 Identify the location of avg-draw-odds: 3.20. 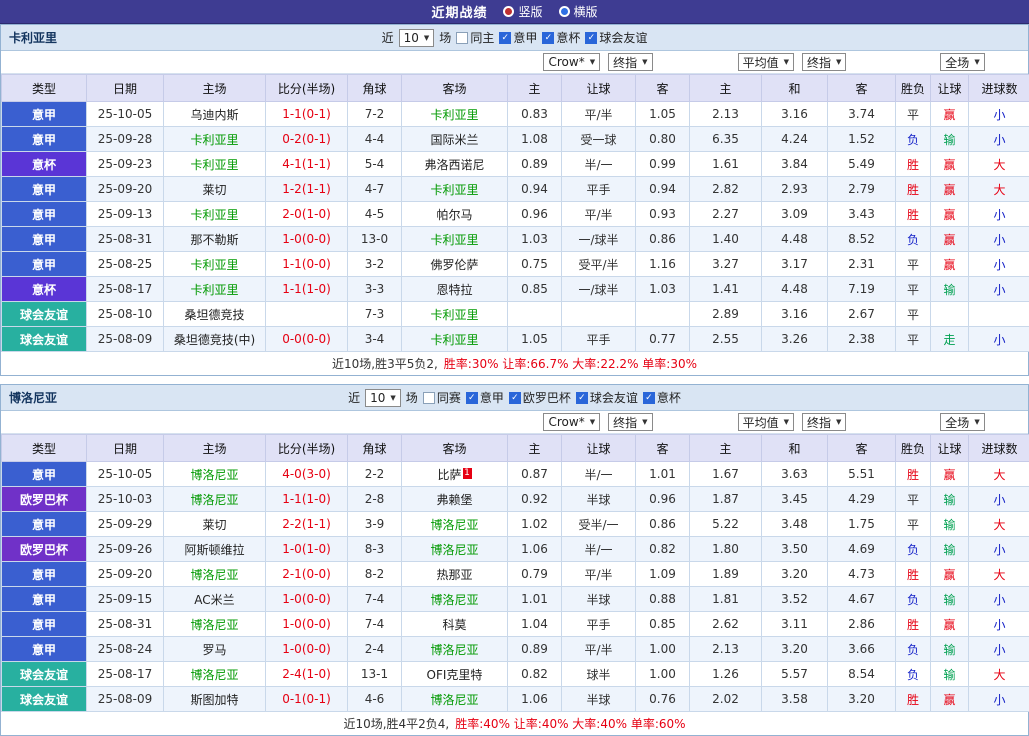
(795, 574).